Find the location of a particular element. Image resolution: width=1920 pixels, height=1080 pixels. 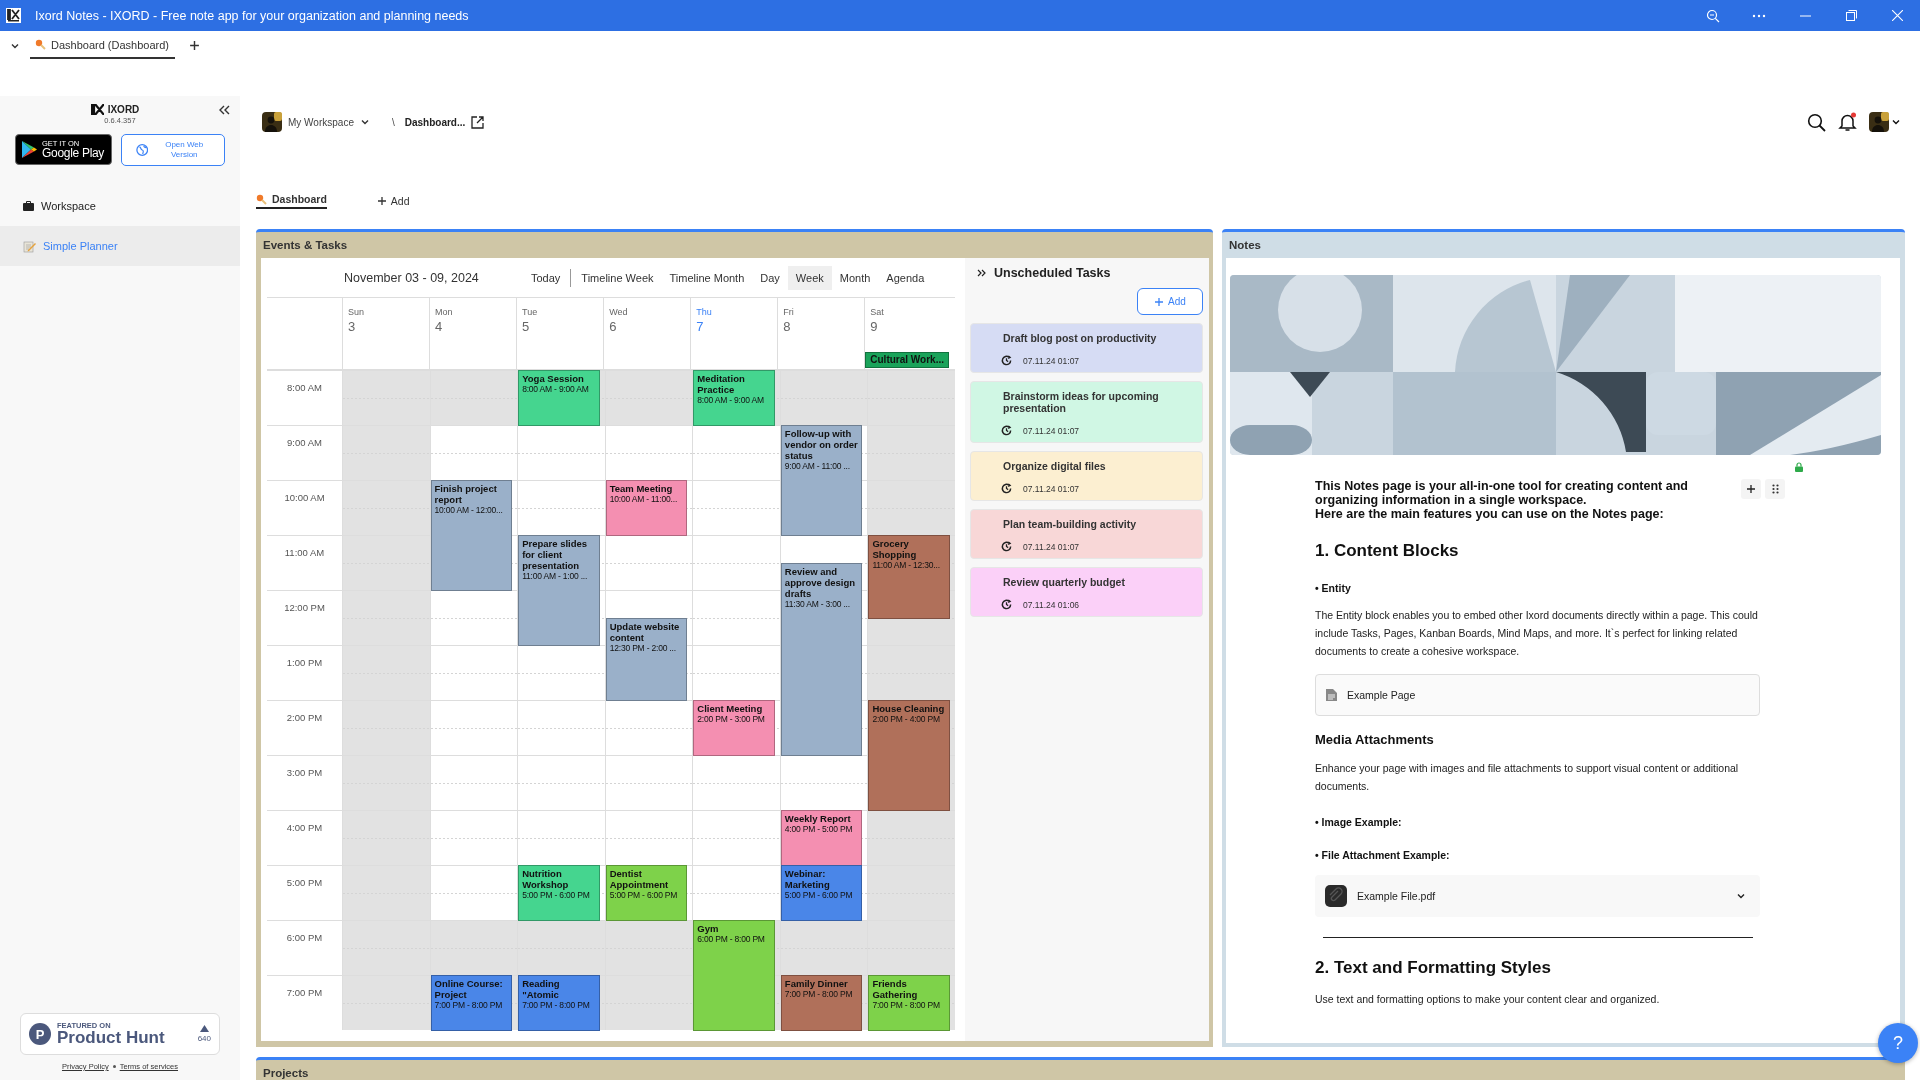

event-title: Nutrition Workshop is located at coordinates (546, 879).